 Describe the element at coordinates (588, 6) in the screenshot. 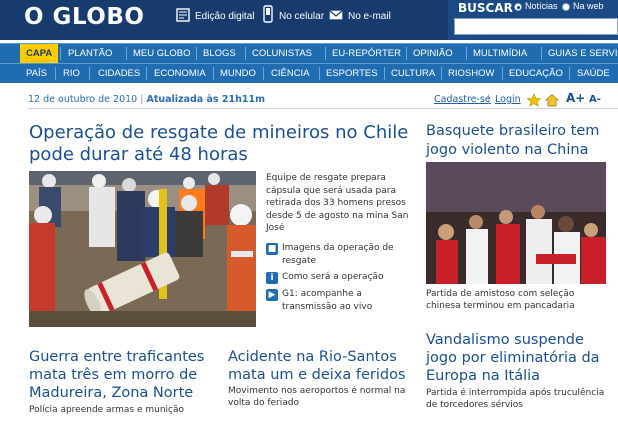

I see `radio-na-web-label: Na web` at that location.